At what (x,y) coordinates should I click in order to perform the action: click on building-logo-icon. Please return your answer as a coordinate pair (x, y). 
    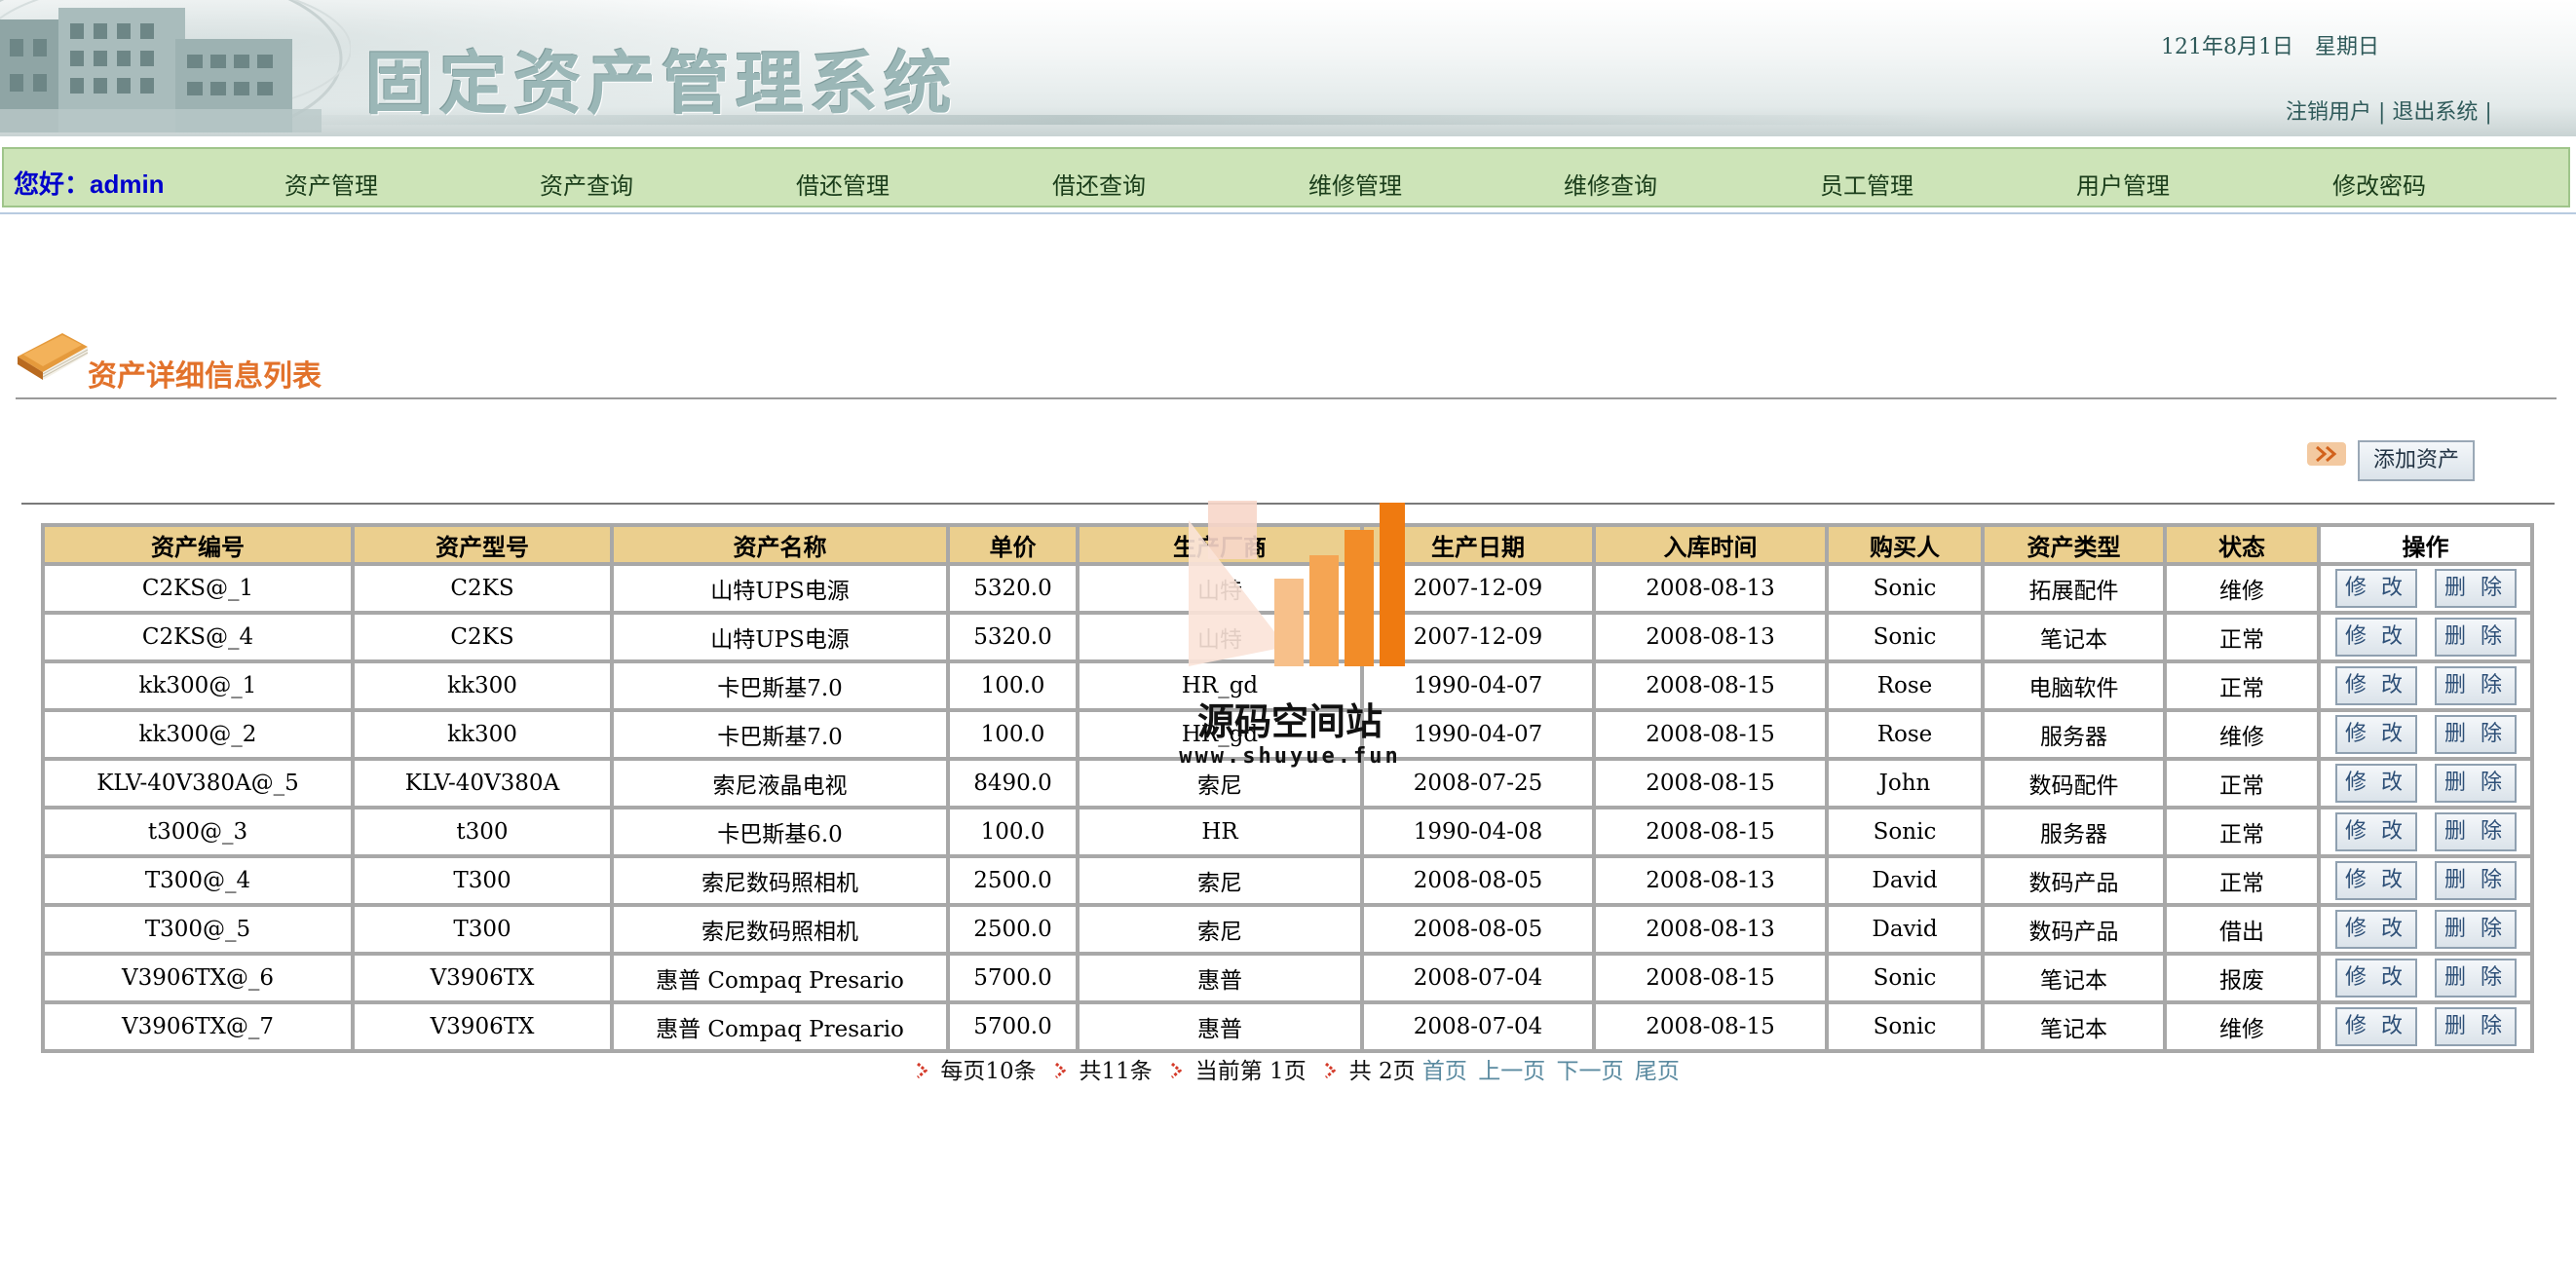
    Looking at the image, I should click on (175, 66).